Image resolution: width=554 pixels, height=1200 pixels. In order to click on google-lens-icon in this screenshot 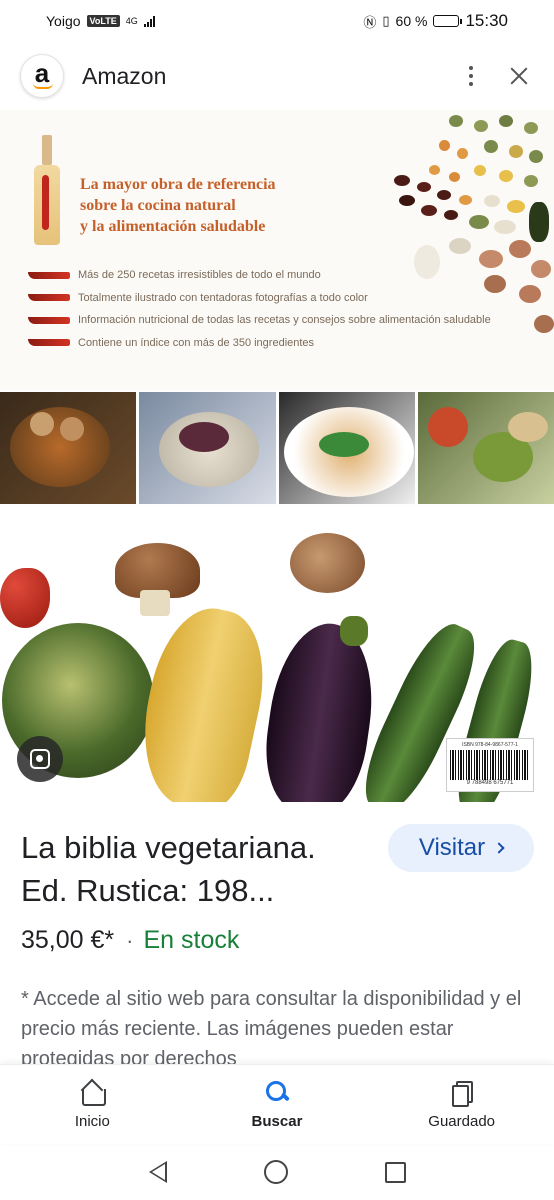, I will do `click(40, 759)`.